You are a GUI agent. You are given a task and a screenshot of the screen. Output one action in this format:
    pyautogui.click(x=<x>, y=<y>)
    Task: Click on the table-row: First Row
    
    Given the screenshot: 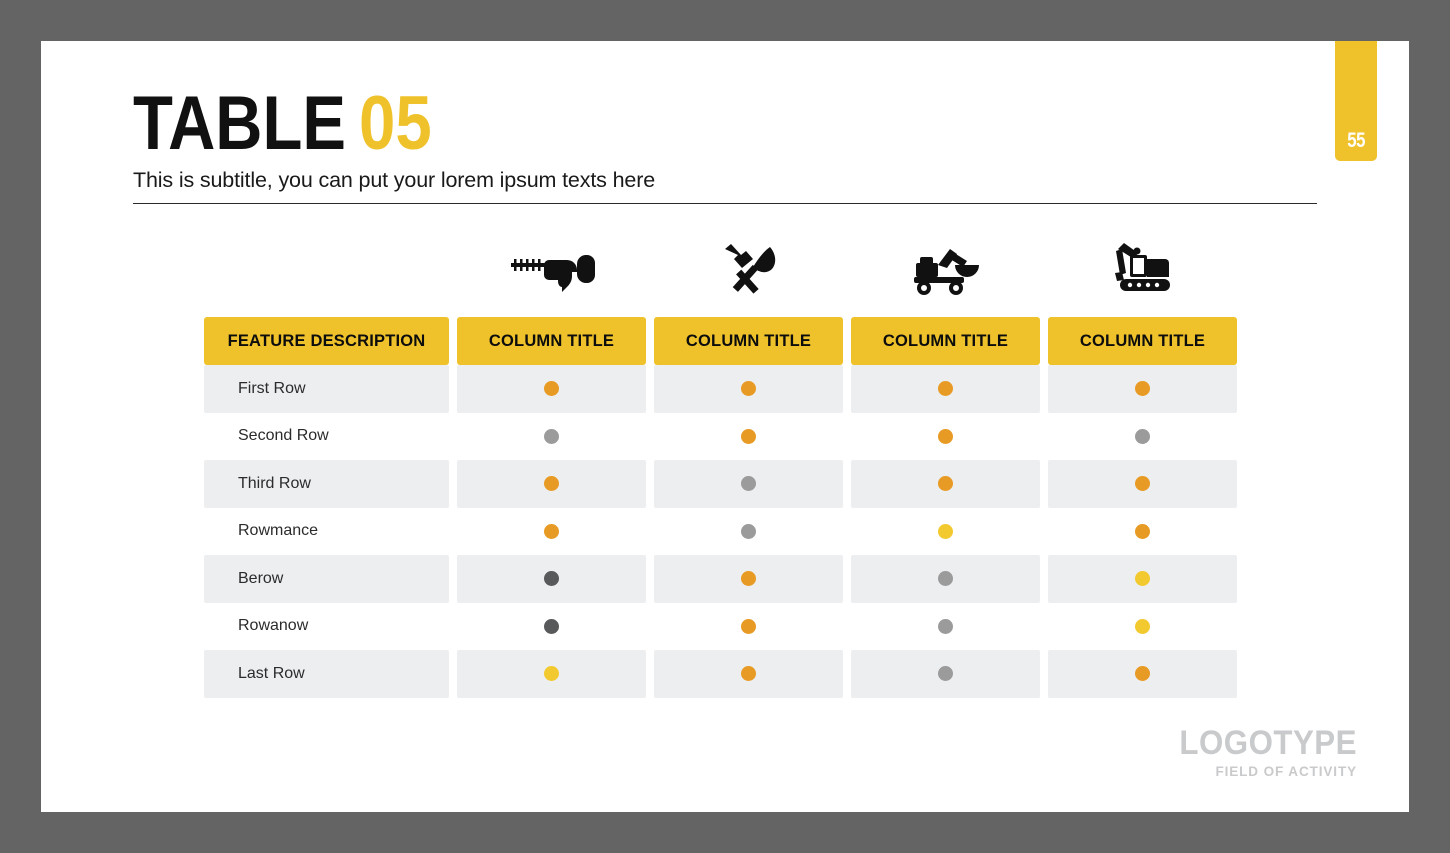 What is the action you would take?
    pyautogui.click(x=720, y=389)
    